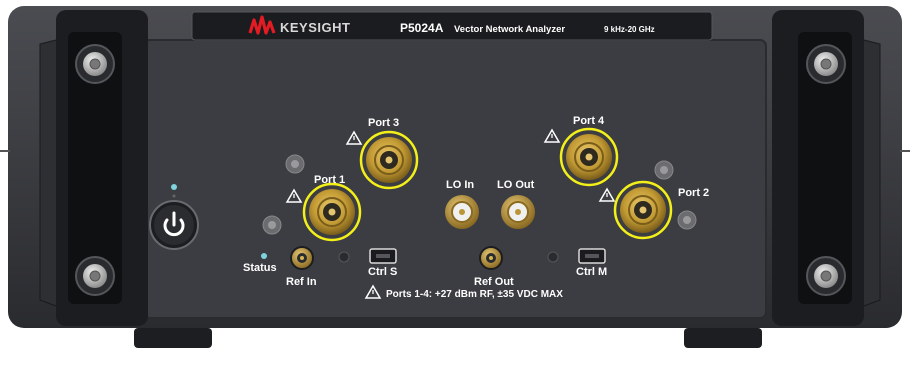 The width and height of the screenshot is (910, 365). Describe the element at coordinates (383, 123) in the screenshot. I see `port-3-label: Port 3` at that location.